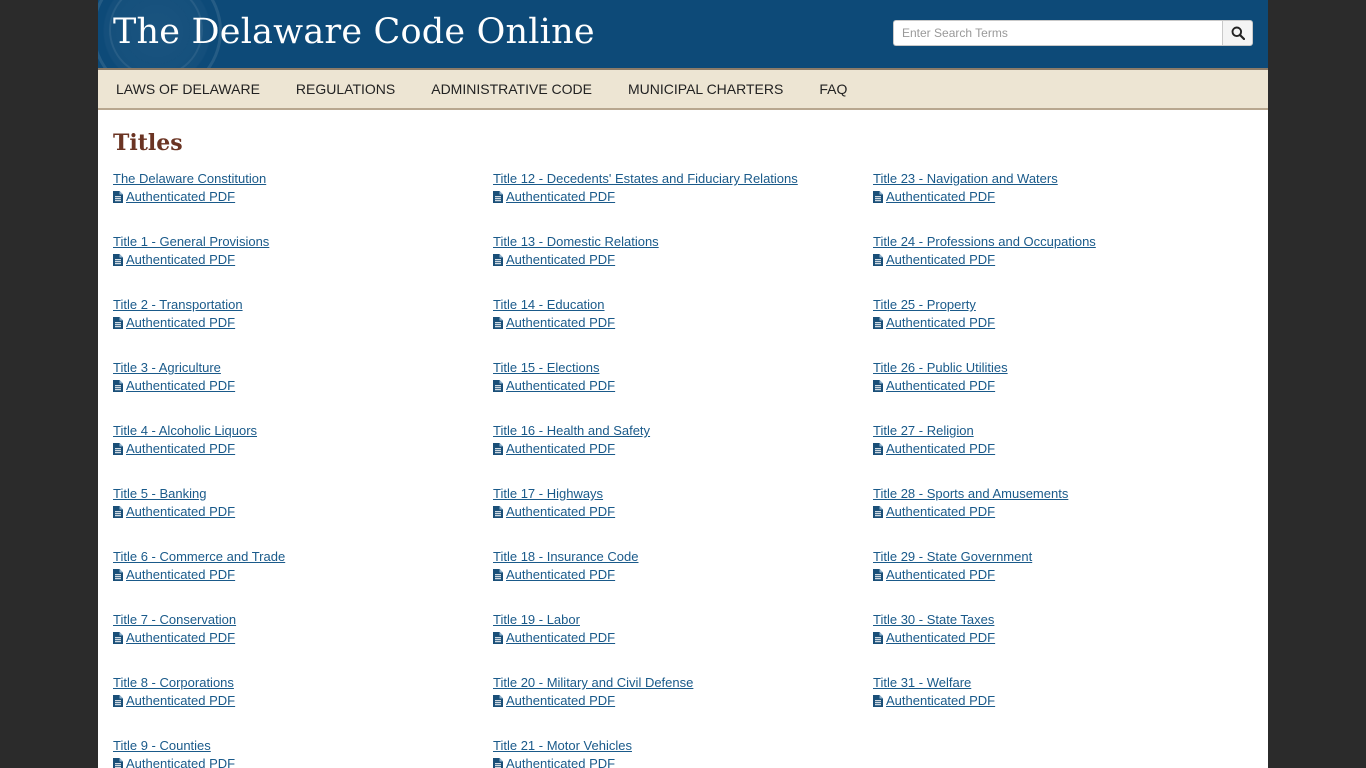 The width and height of the screenshot is (1366, 768). I want to click on title-link: Title 16 - Health and Safety, so click(571, 431).